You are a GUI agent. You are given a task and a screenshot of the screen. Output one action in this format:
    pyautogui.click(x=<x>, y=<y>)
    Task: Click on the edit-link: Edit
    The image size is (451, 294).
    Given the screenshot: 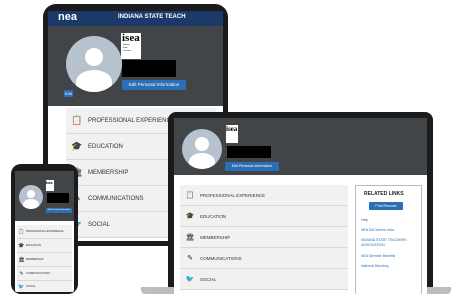 What is the action you would take?
    pyautogui.click(x=68, y=93)
    